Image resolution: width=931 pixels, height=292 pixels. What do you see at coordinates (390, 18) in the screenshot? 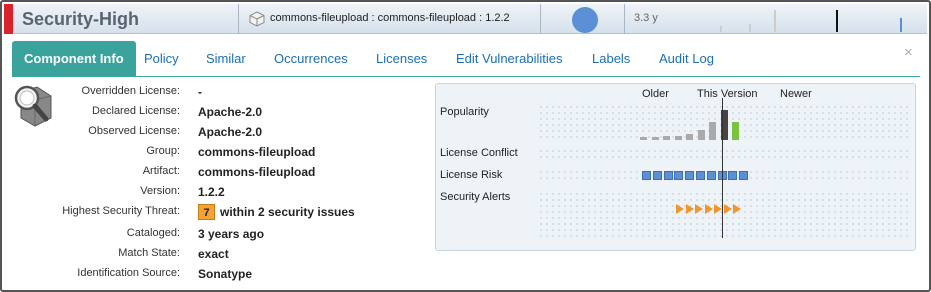
I see `component-coordinates: commons-fileupload` at bounding box center [390, 18].